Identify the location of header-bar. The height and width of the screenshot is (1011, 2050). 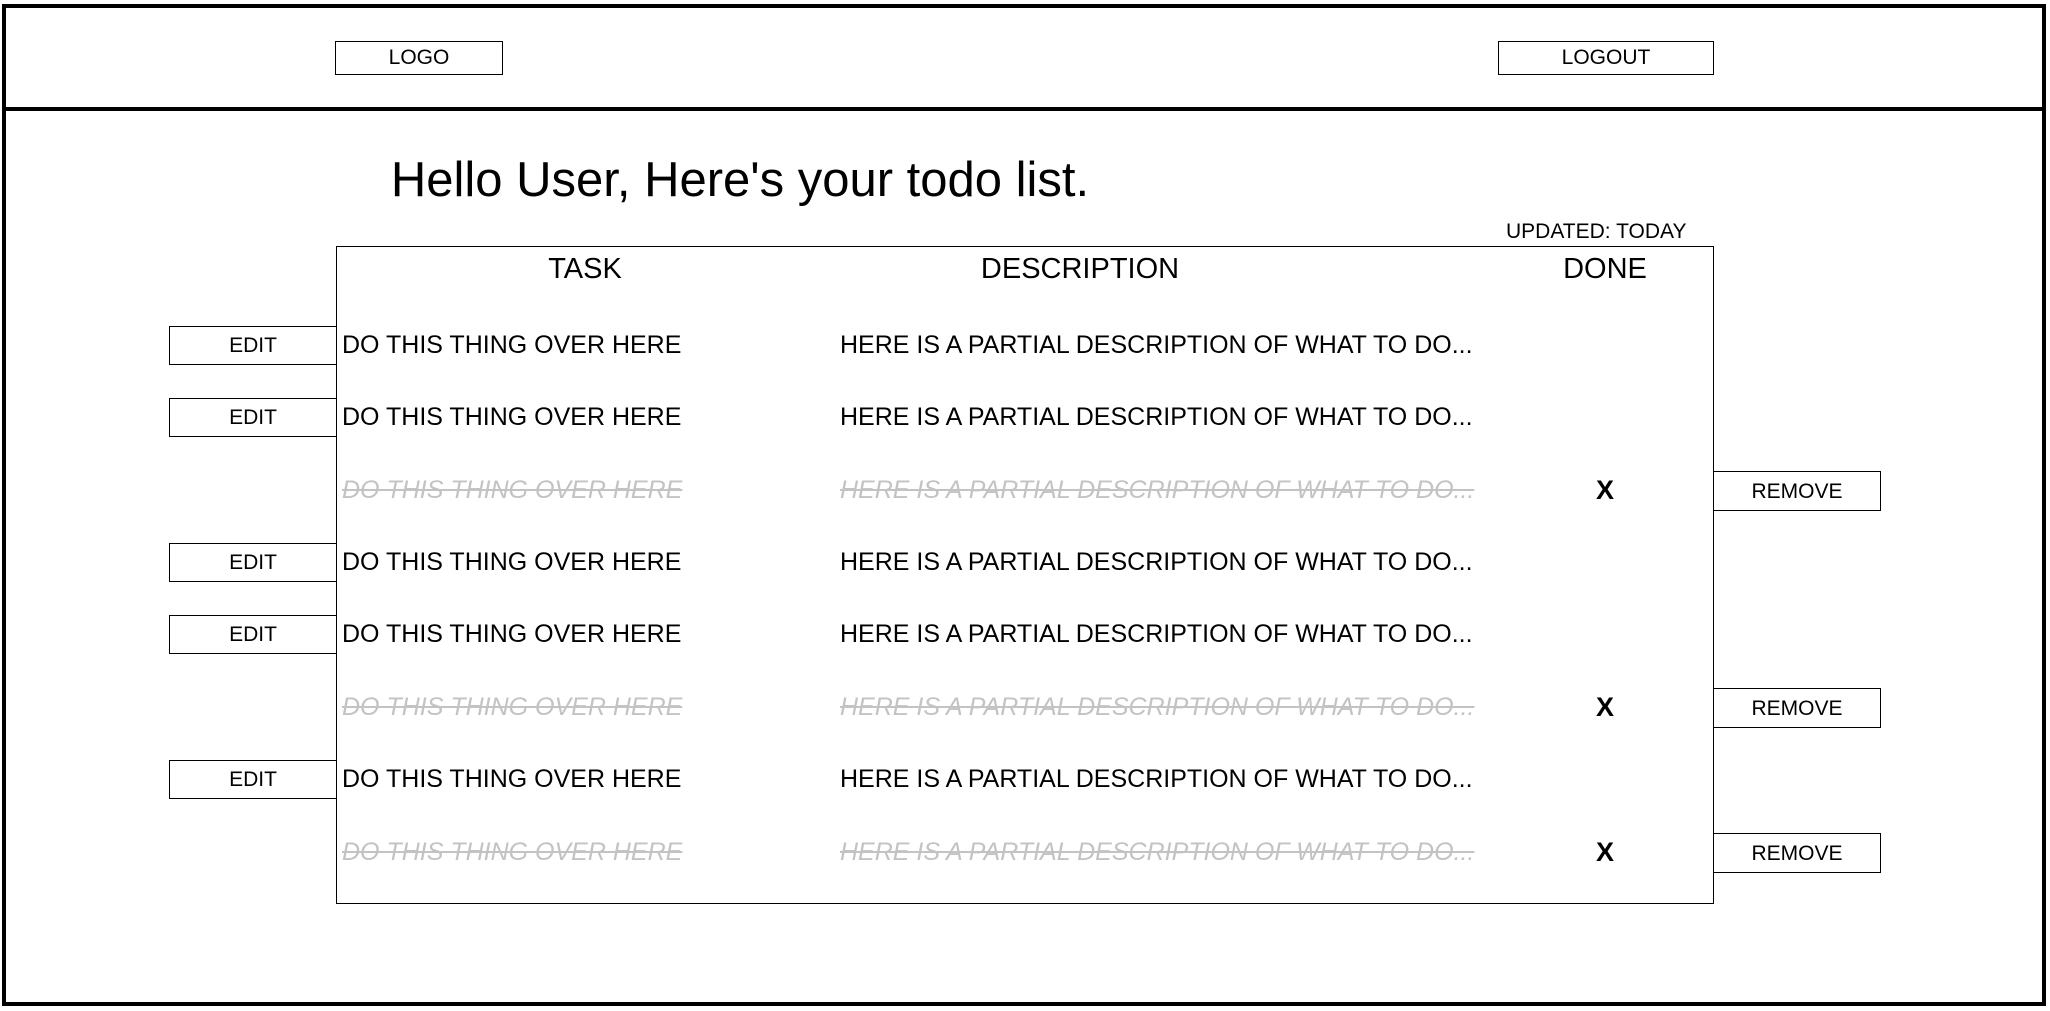
(1024, 57).